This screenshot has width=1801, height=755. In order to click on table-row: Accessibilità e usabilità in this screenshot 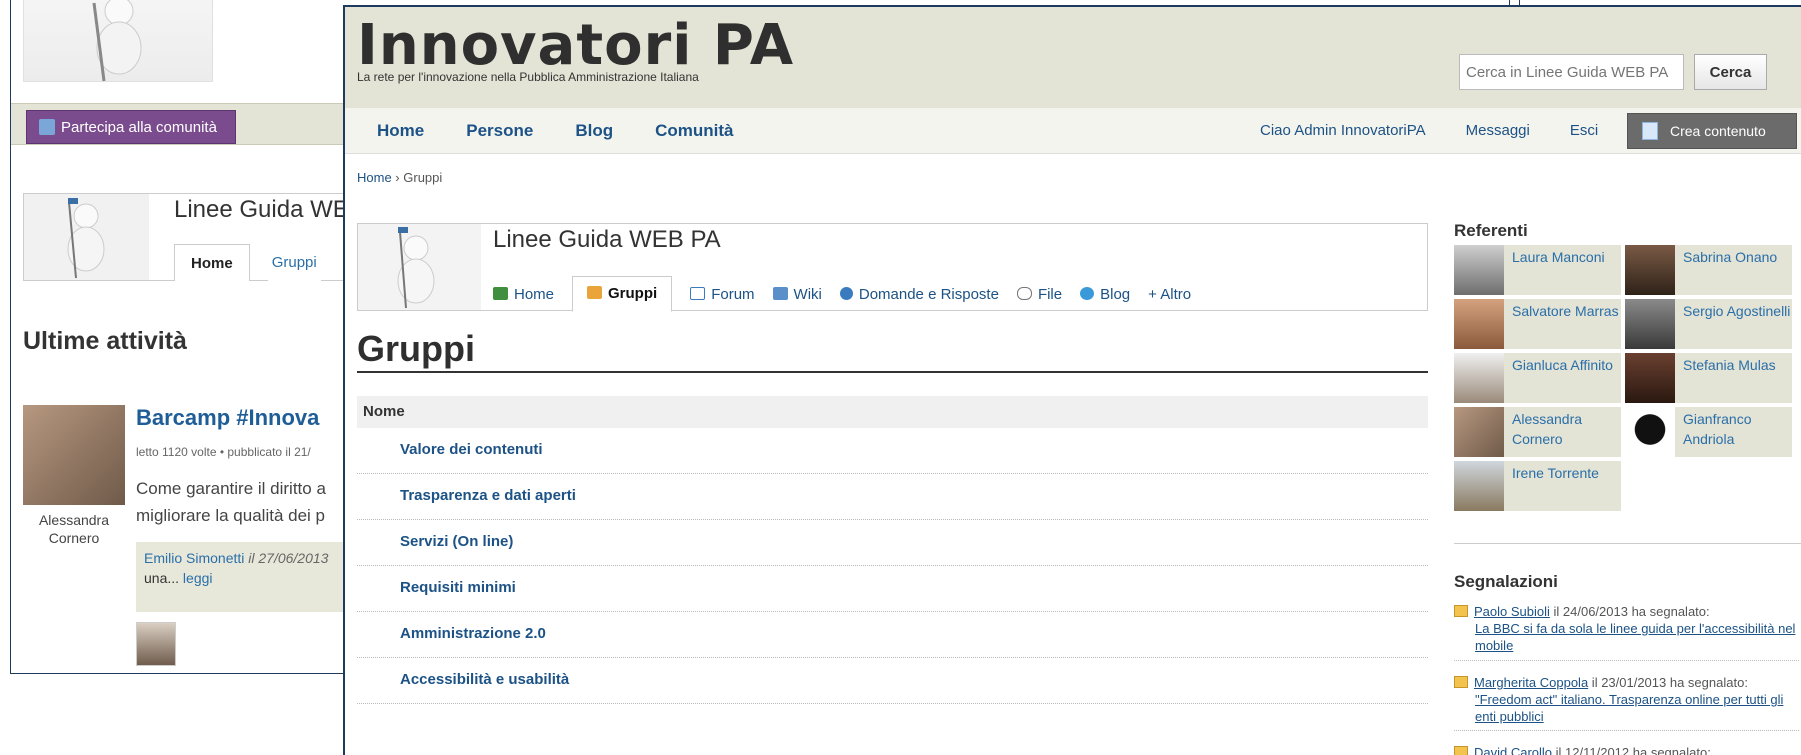, I will do `click(892, 681)`.